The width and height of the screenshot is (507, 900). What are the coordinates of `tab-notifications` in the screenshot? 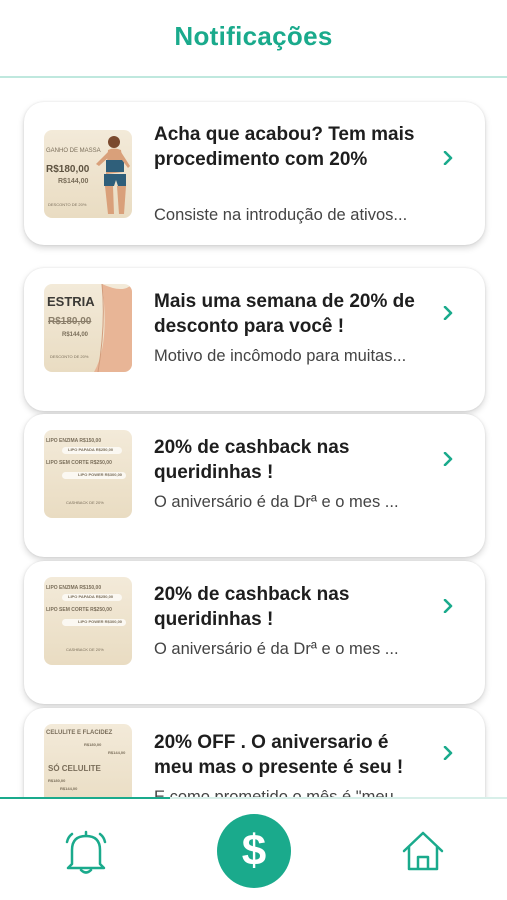 It's located at (86, 851).